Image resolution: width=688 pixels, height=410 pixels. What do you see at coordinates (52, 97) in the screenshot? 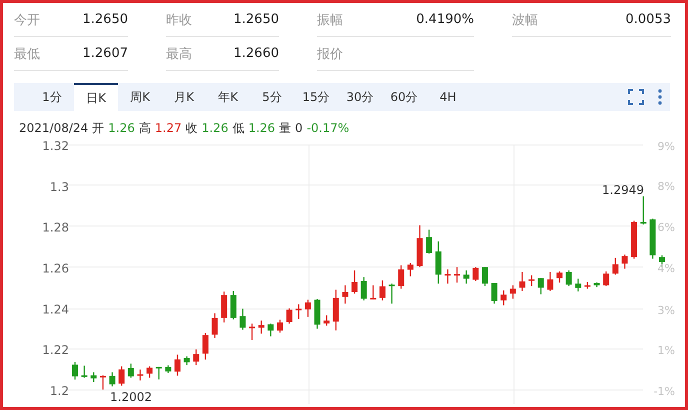
I see `period-tab: 1分` at bounding box center [52, 97].